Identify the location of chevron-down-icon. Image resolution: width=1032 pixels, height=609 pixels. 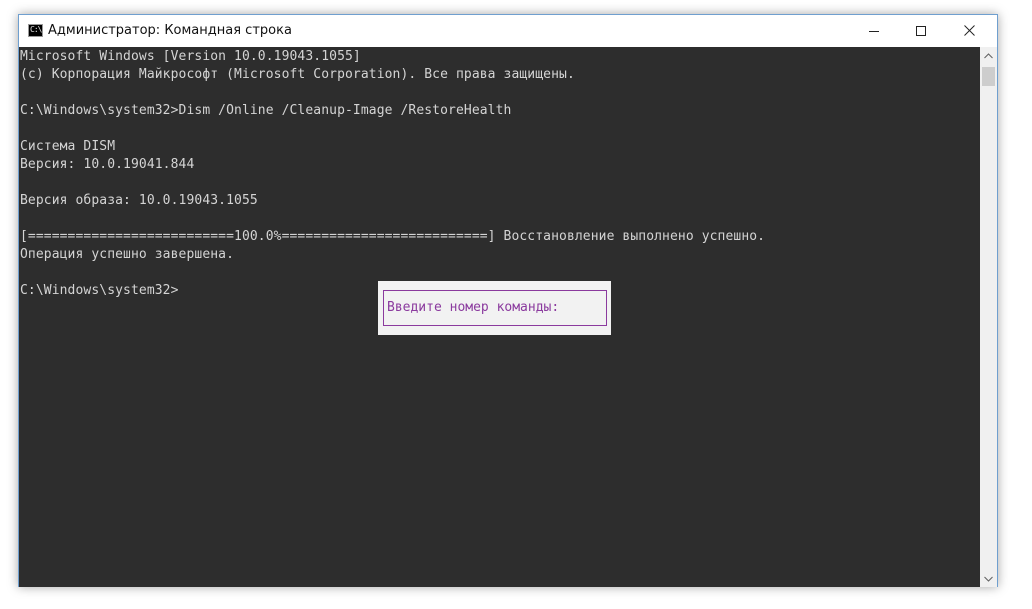
(988, 579).